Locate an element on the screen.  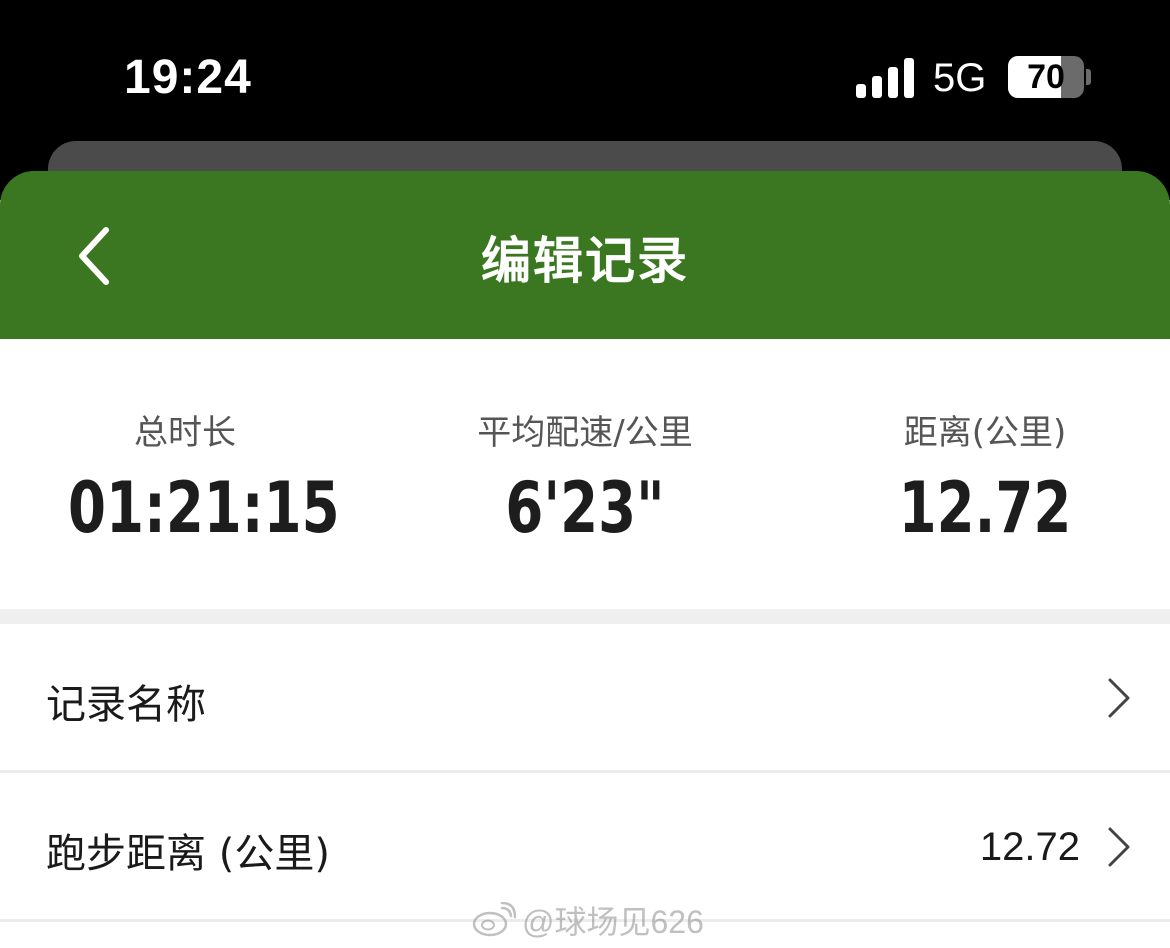
row-value: 12.72 is located at coordinates (1029, 847).